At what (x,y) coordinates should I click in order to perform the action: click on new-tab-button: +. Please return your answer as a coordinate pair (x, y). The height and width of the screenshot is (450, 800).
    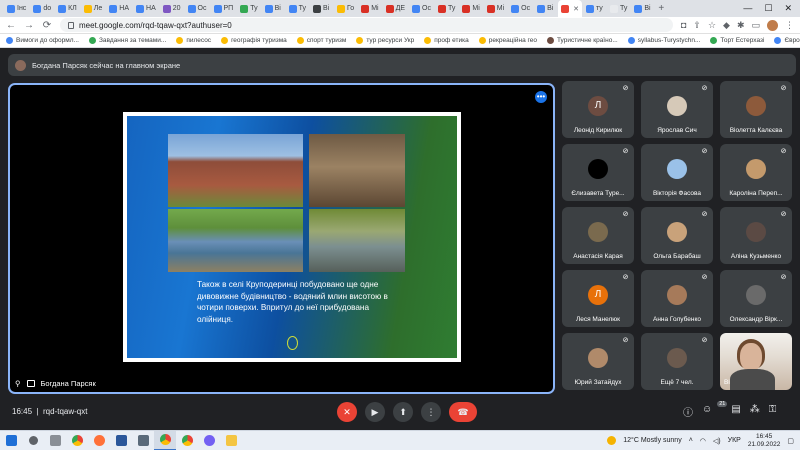
    Looking at the image, I should click on (661, 8).